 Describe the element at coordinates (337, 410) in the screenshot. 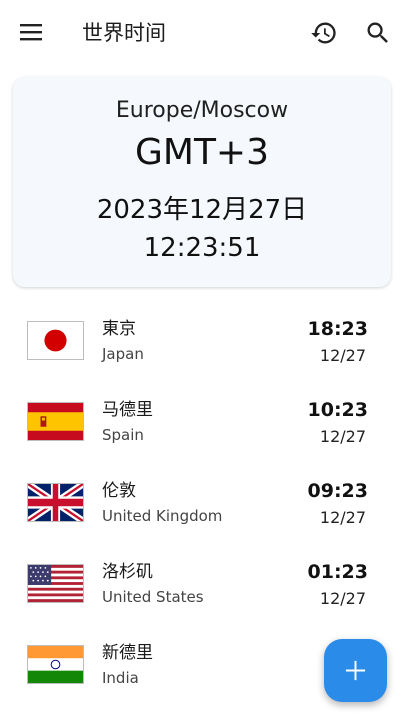

I see `city-time: 10:23` at that location.